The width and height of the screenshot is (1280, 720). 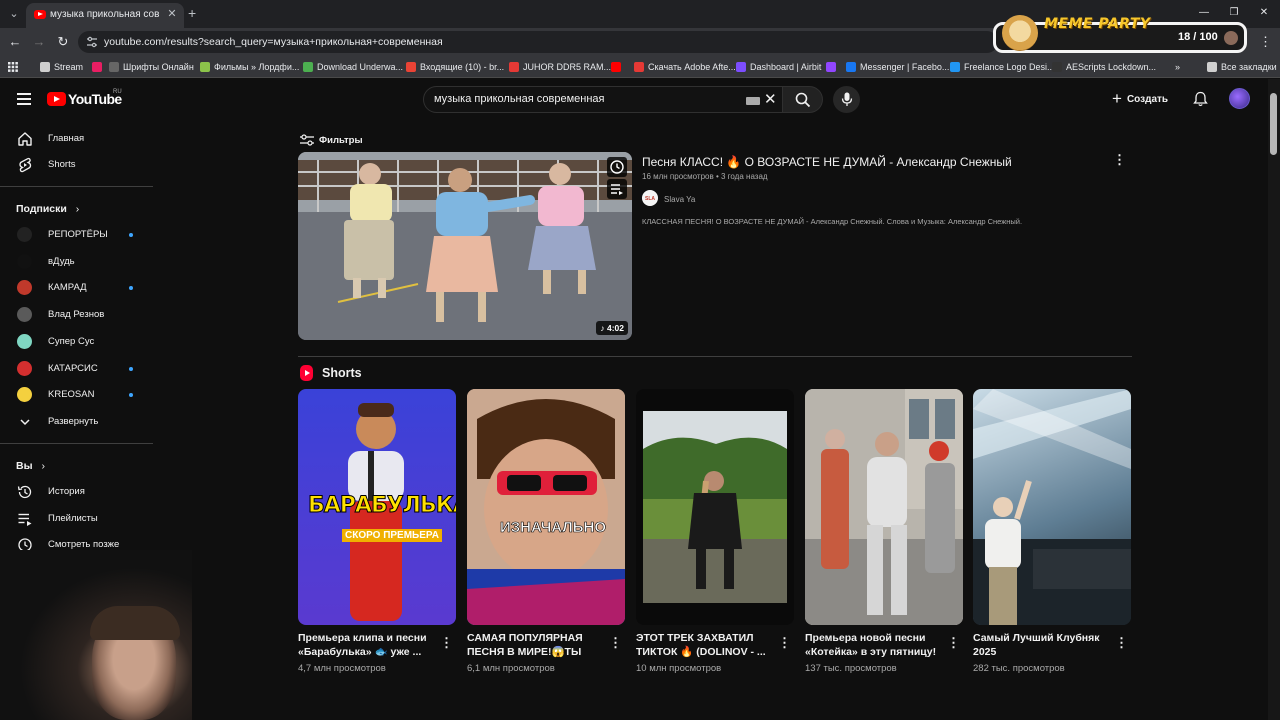 I want to click on forward-arrow-icon: →, so click(x=39, y=42).